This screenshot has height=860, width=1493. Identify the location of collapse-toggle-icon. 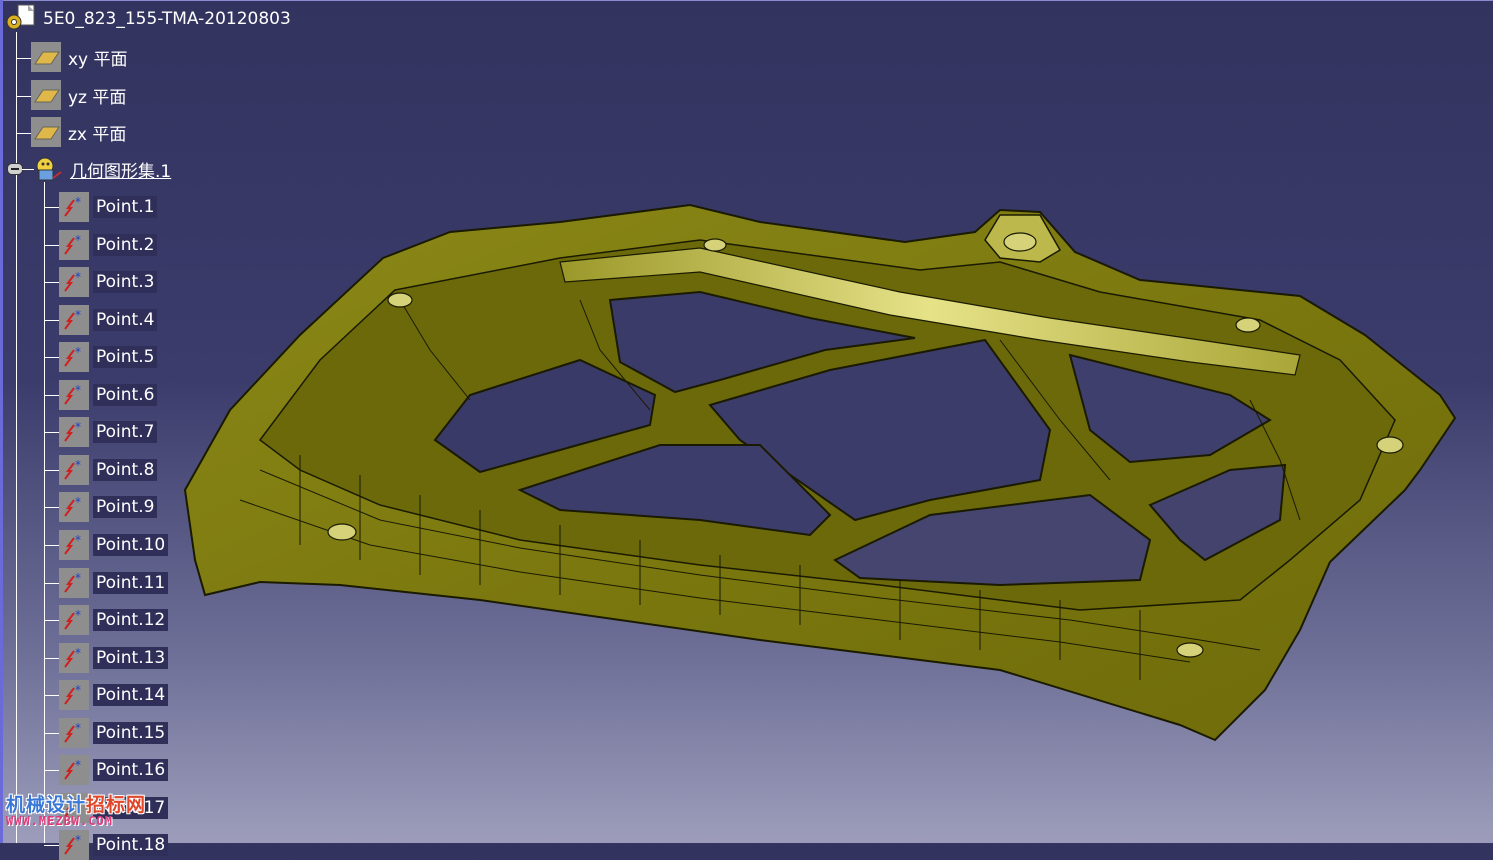
(15, 169).